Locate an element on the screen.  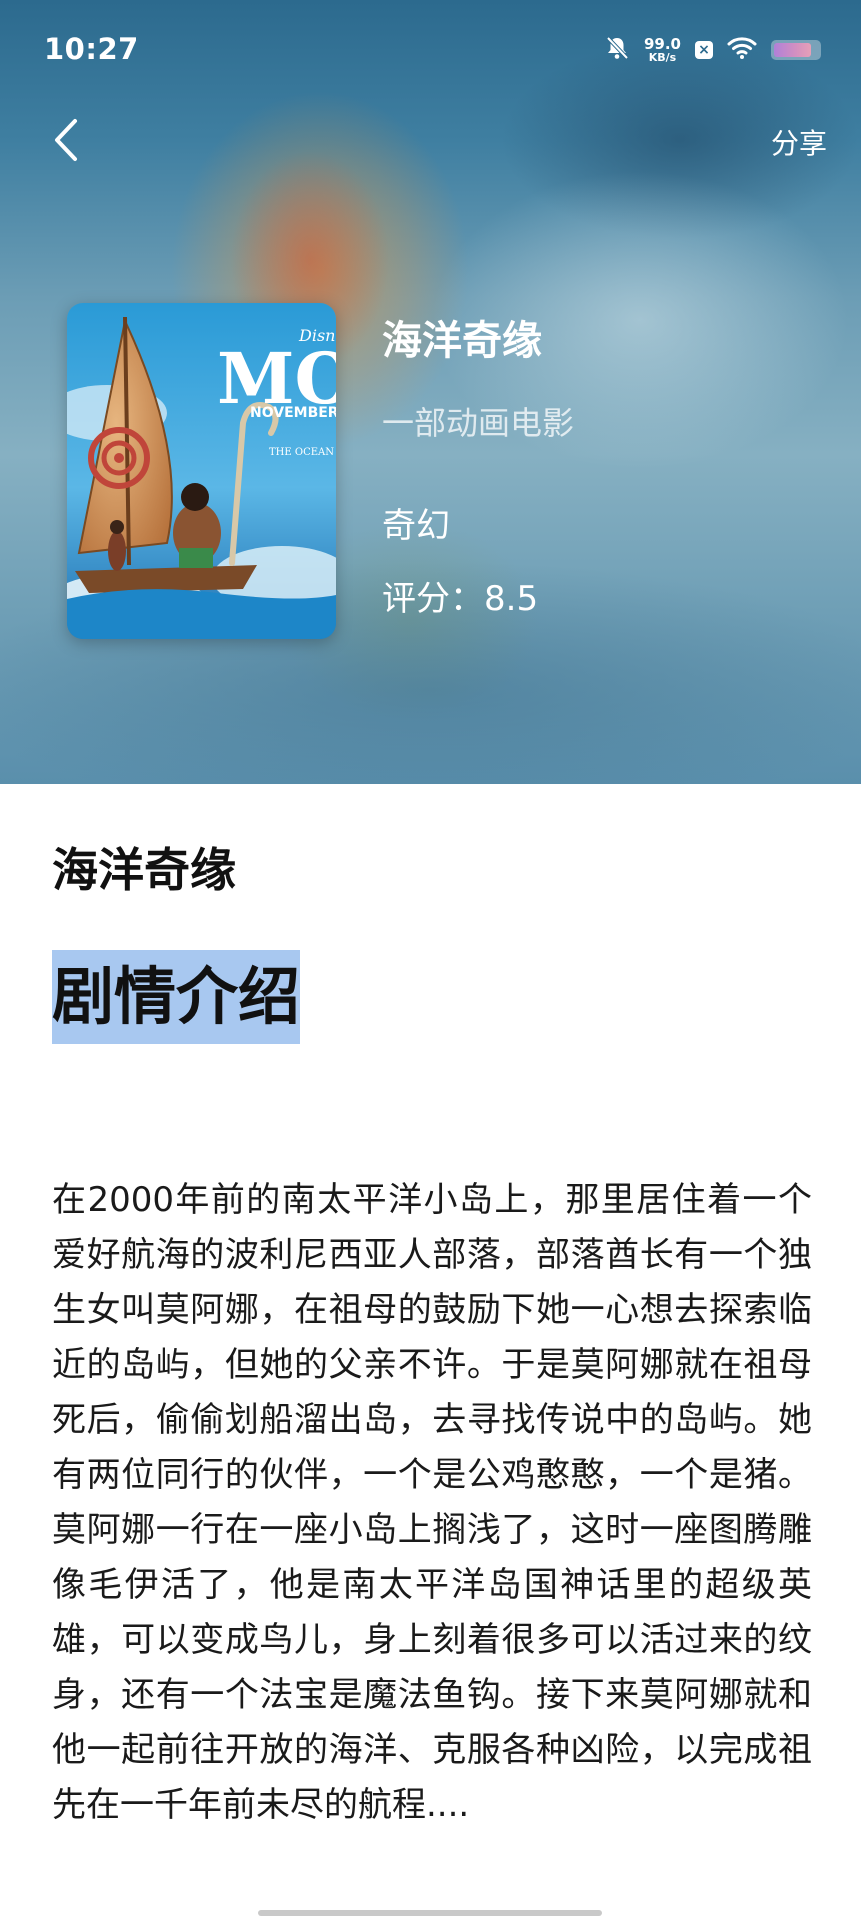
home-indicator is located at coordinates (430, 1913).